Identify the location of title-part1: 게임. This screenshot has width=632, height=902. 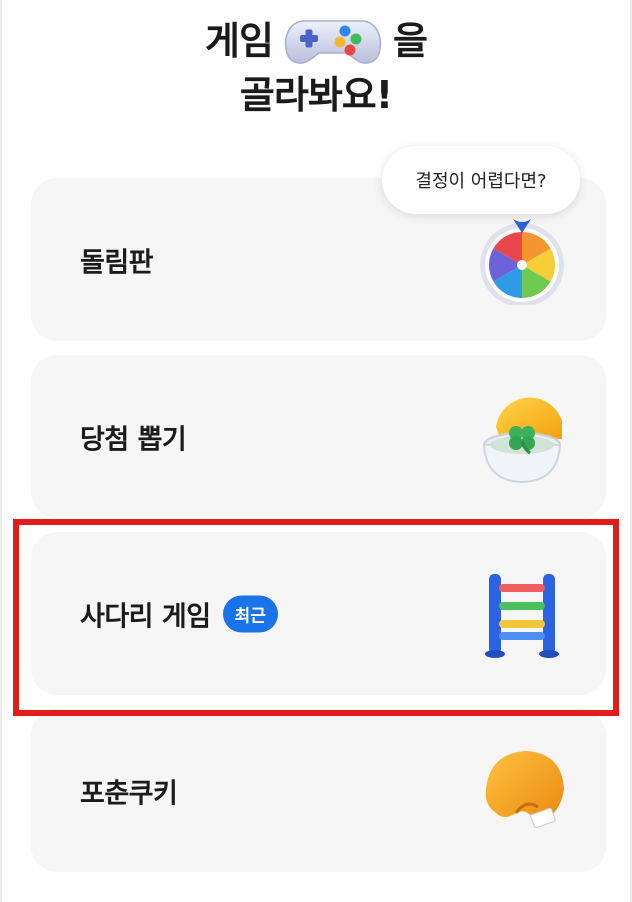
(239, 41).